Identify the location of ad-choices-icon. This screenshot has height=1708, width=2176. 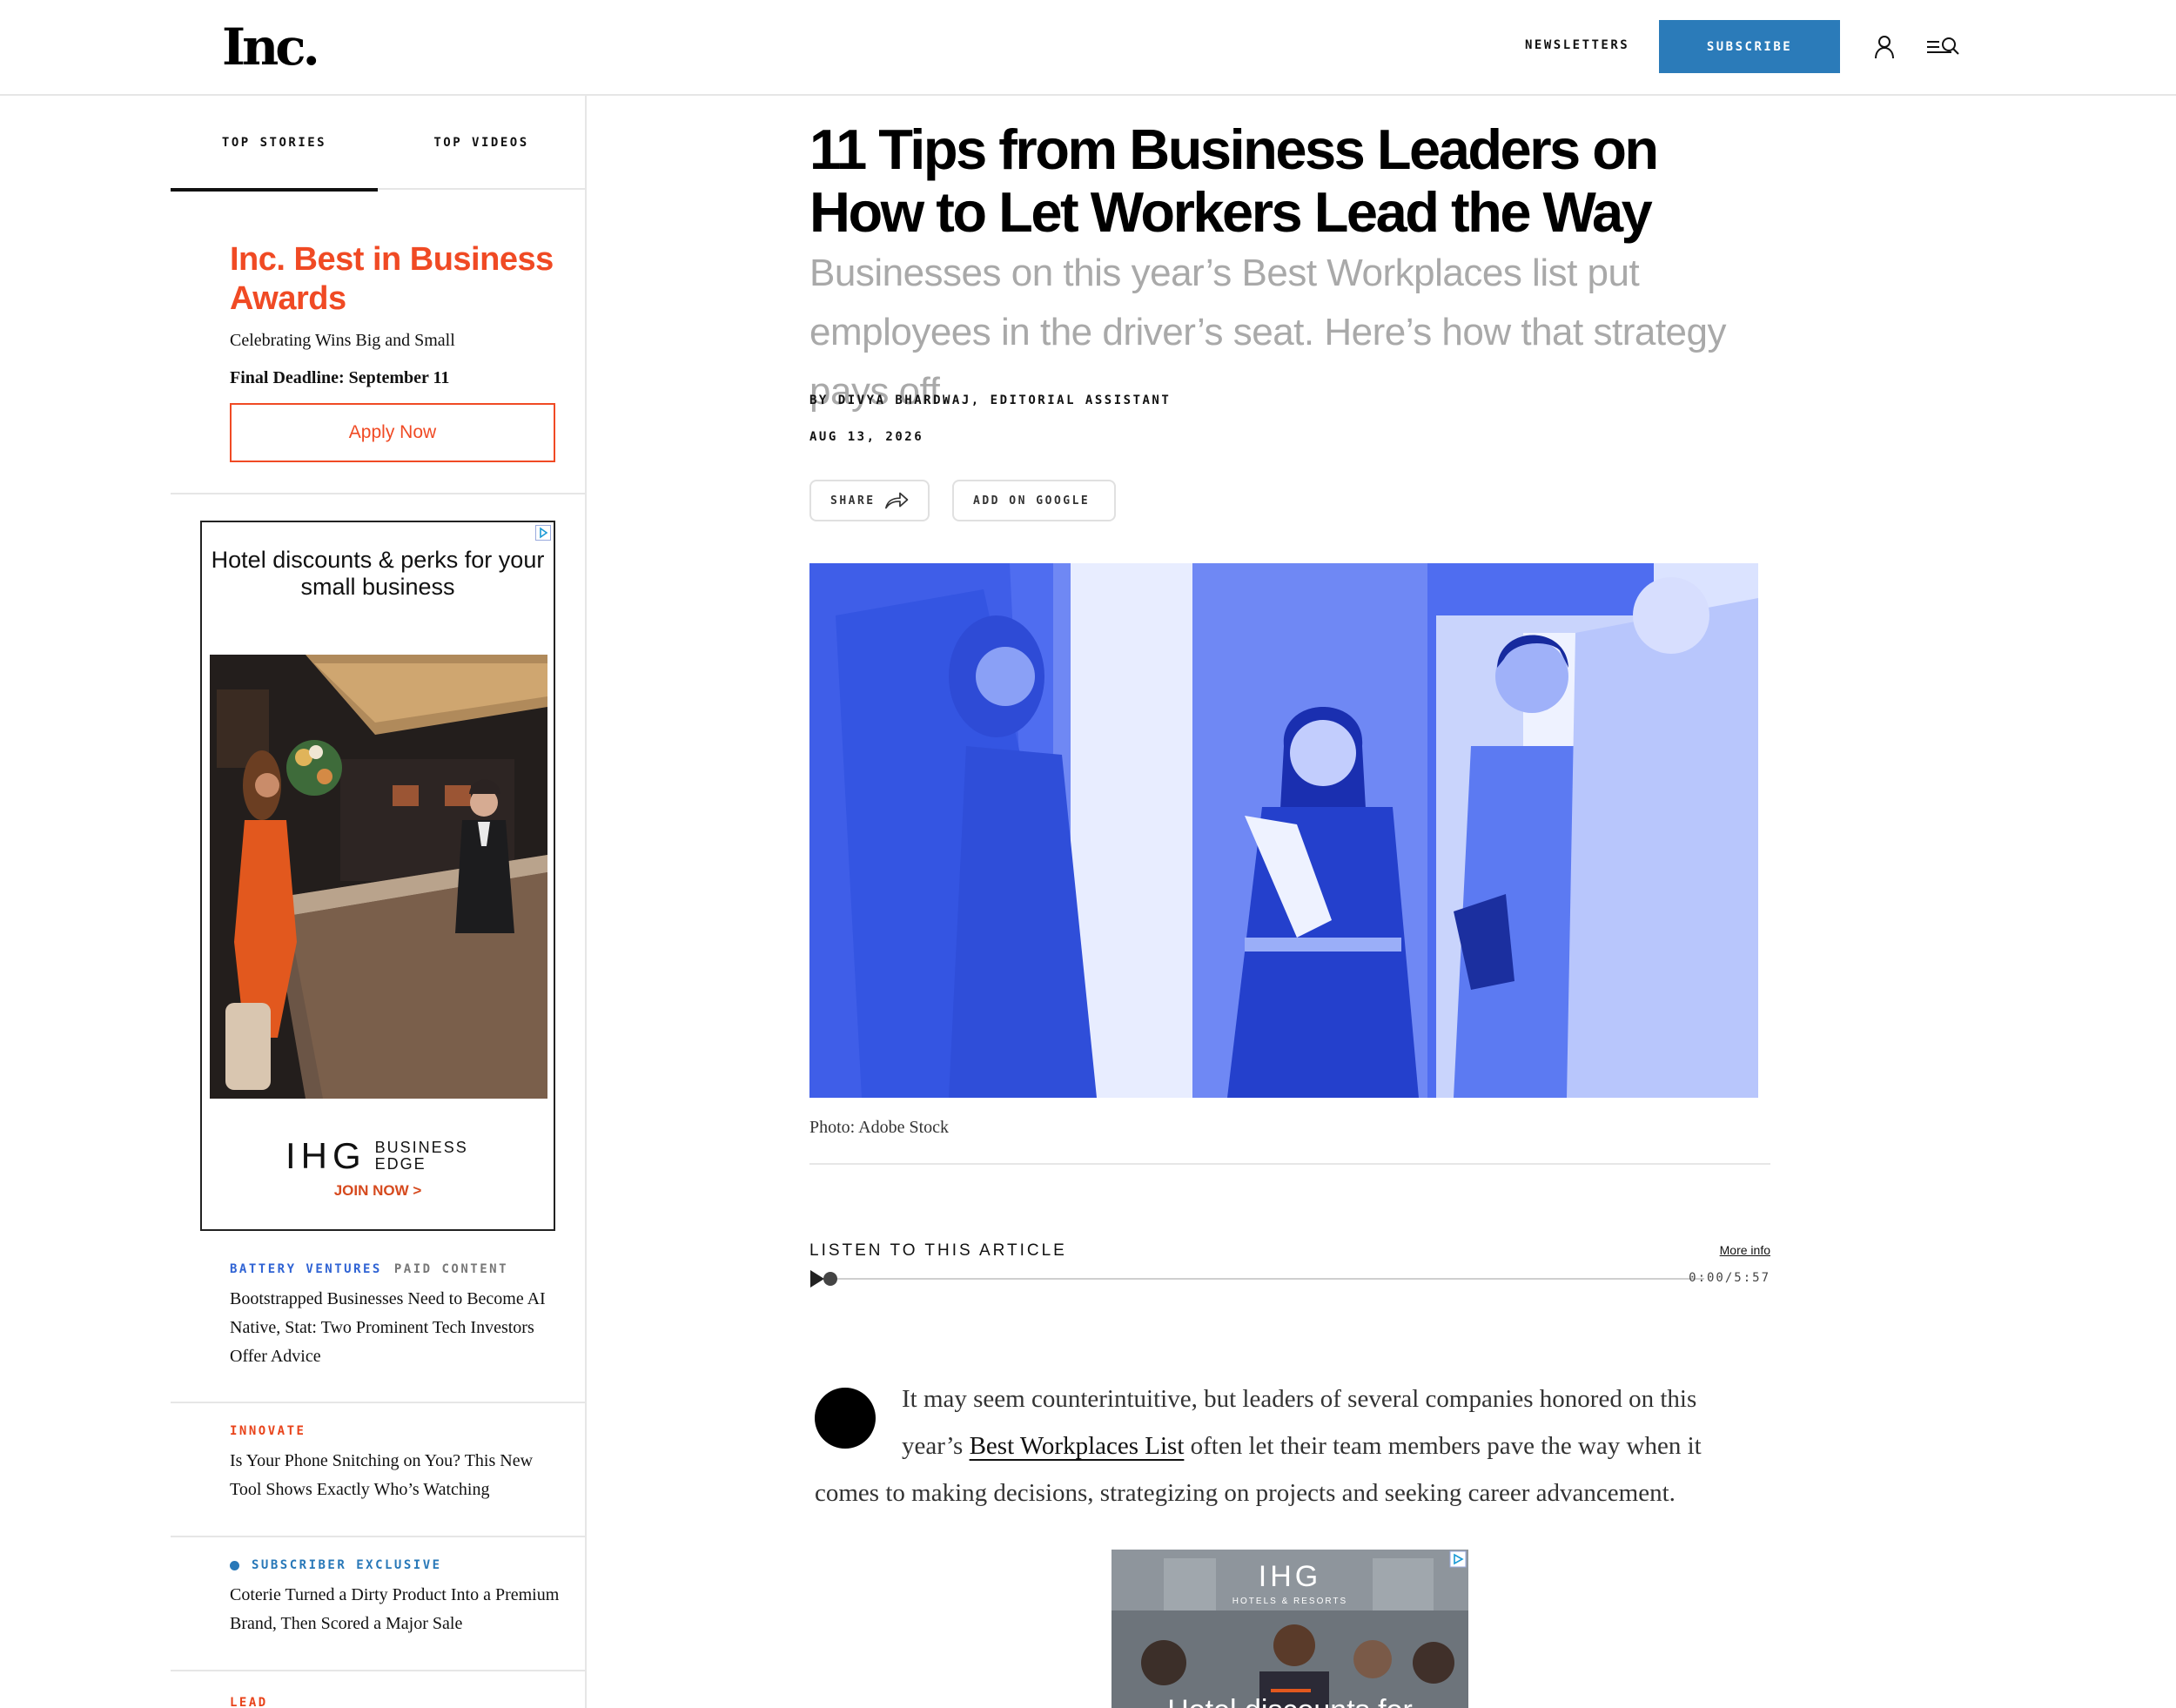
(543, 533).